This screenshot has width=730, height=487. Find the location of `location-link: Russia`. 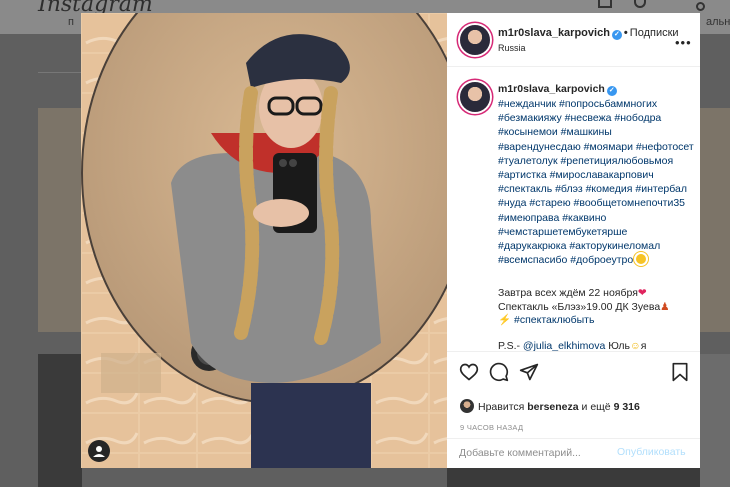

location-link: Russia is located at coordinates (512, 48).